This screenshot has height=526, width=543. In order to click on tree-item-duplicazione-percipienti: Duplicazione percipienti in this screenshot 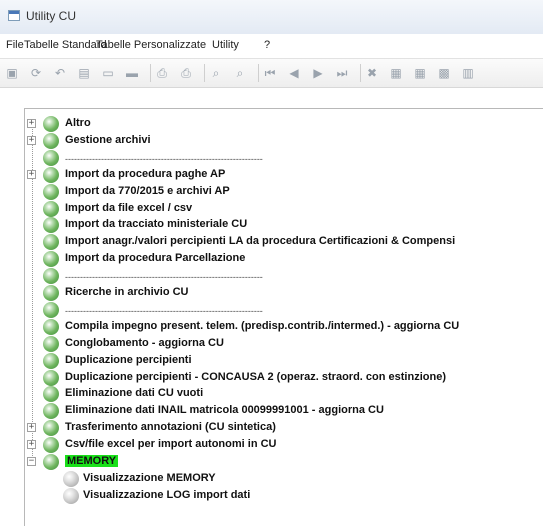, I will do `click(275, 360)`.